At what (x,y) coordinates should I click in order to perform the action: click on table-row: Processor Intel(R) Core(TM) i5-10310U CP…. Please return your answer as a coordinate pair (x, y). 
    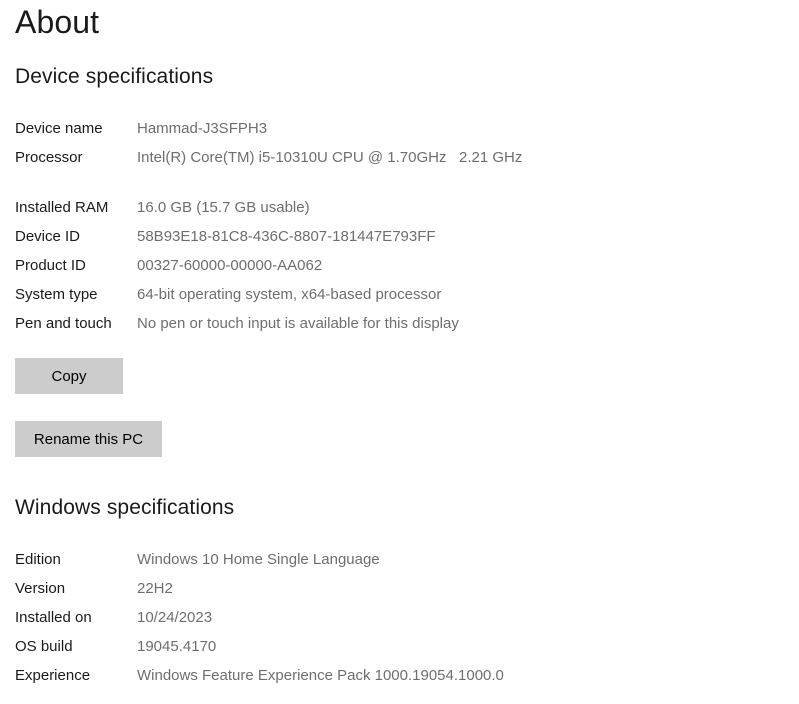
    Looking at the image, I should click on (390, 173).